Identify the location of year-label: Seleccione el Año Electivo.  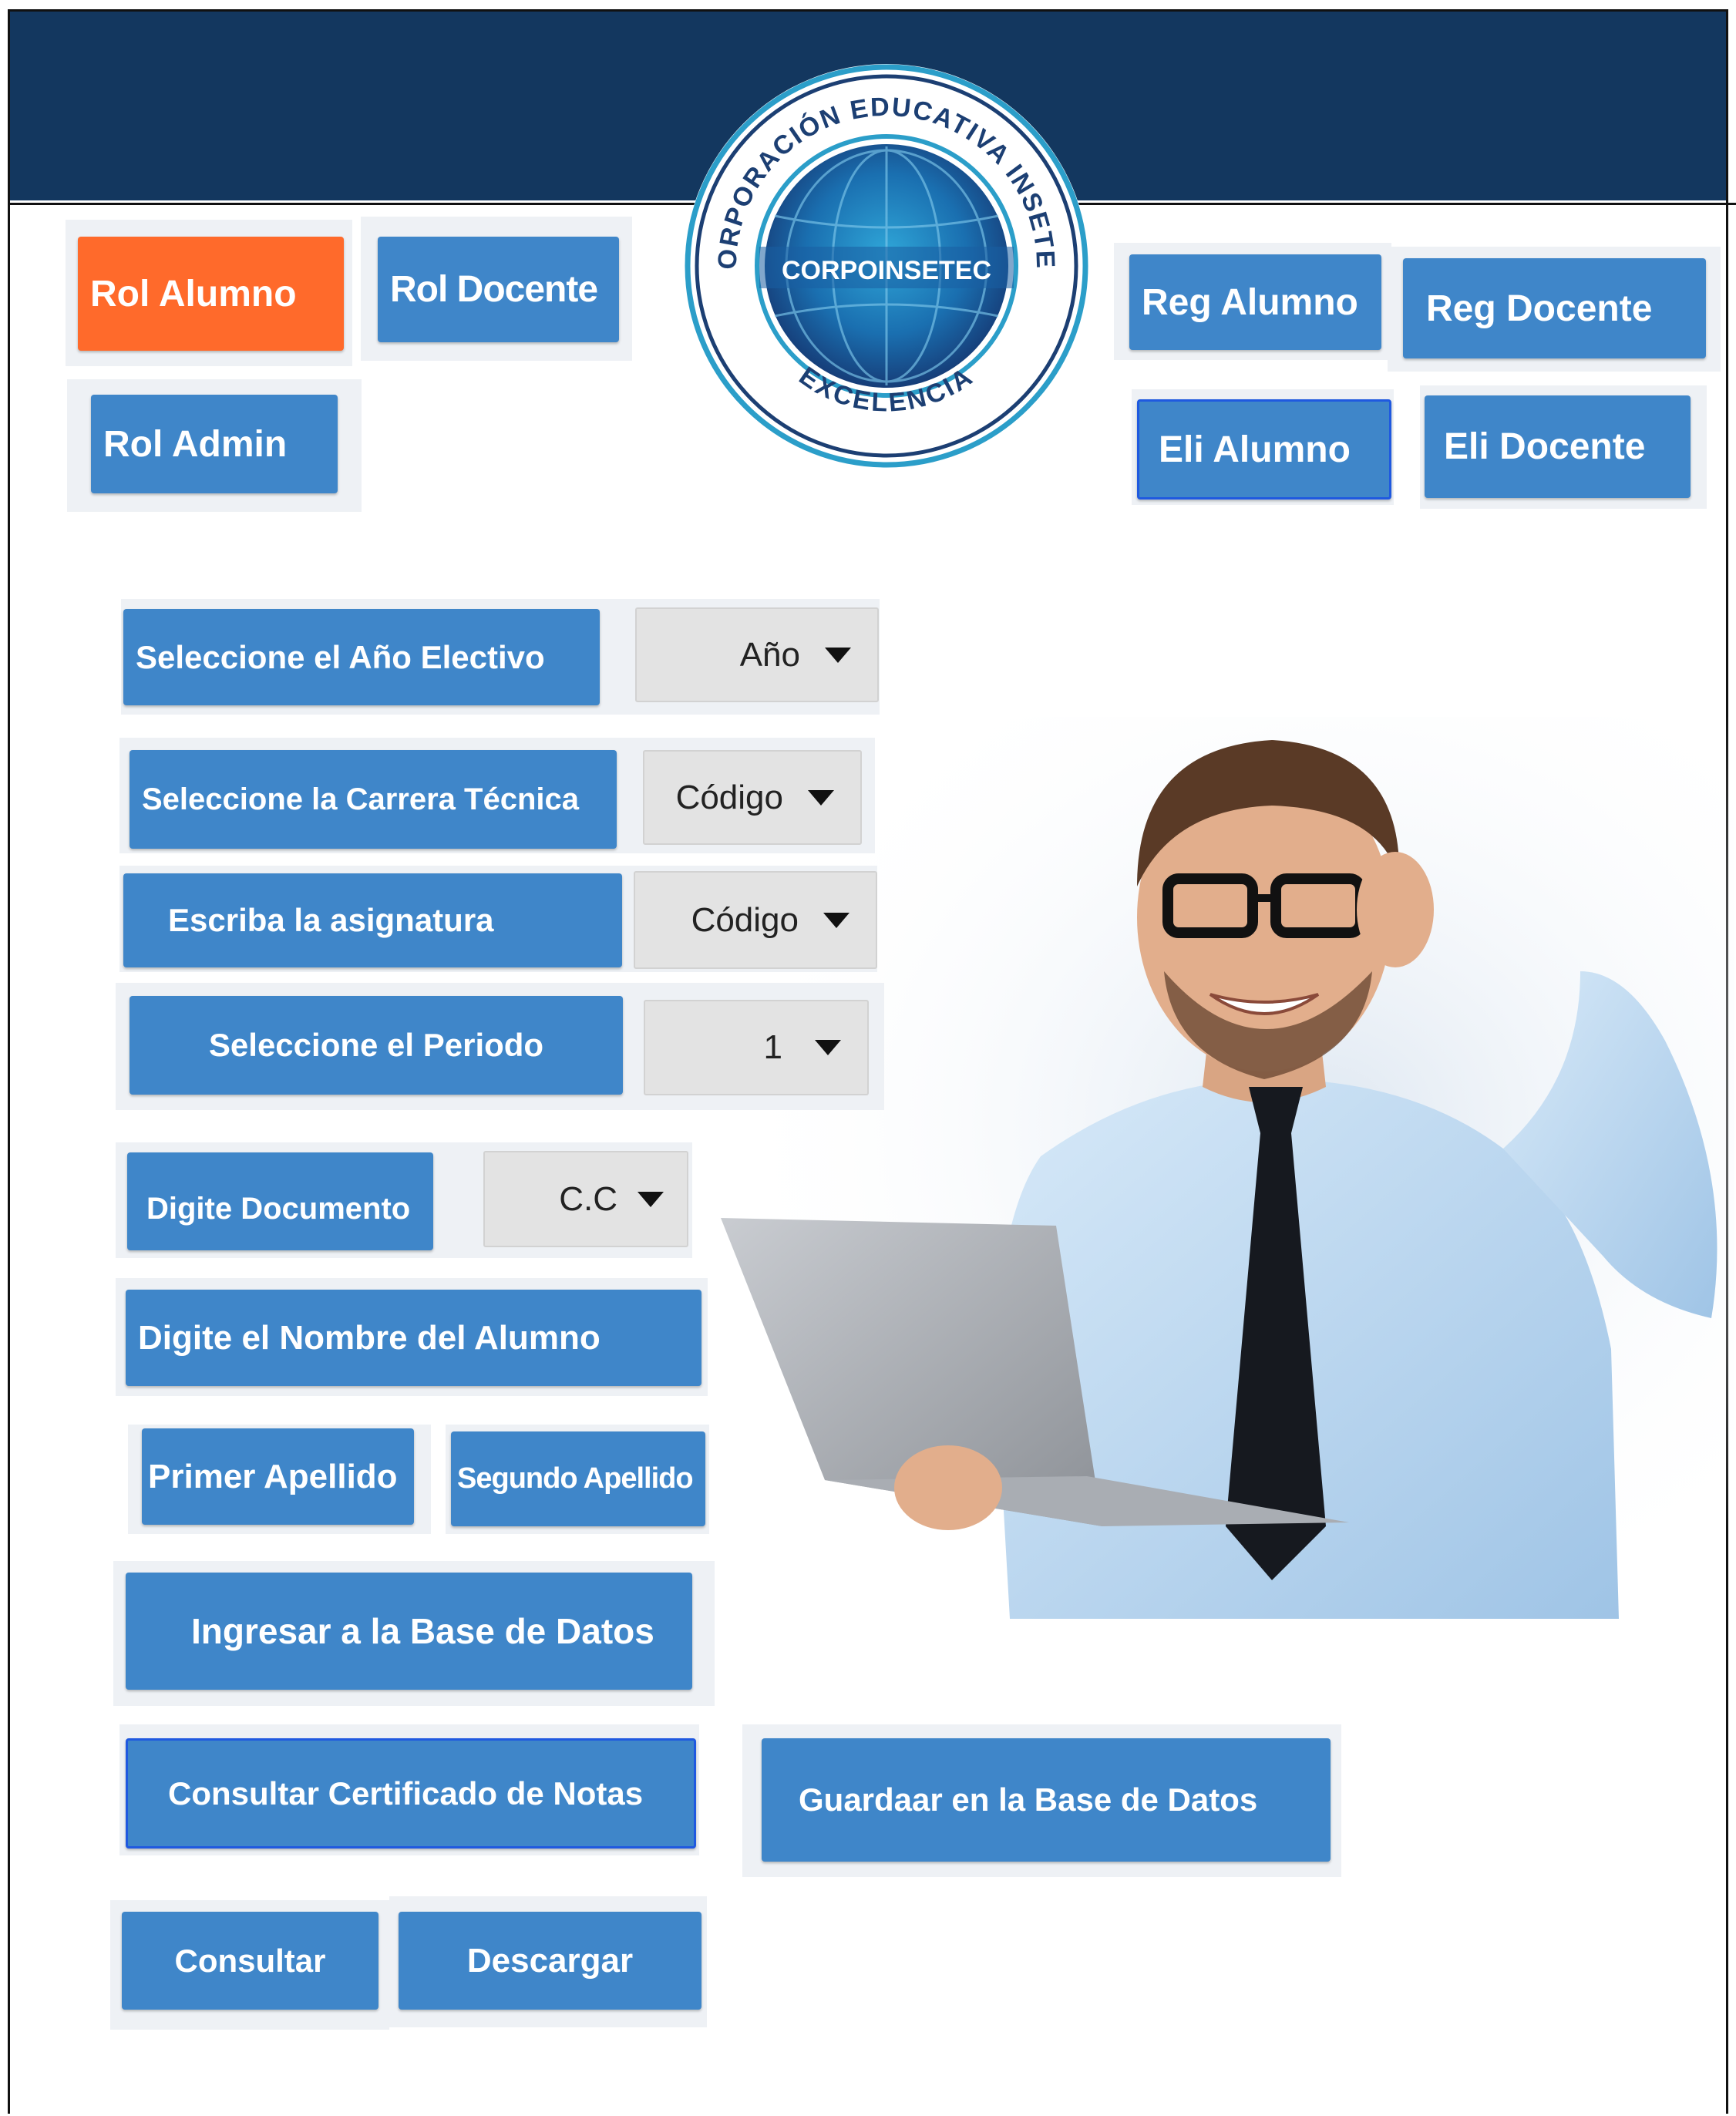
(361, 657).